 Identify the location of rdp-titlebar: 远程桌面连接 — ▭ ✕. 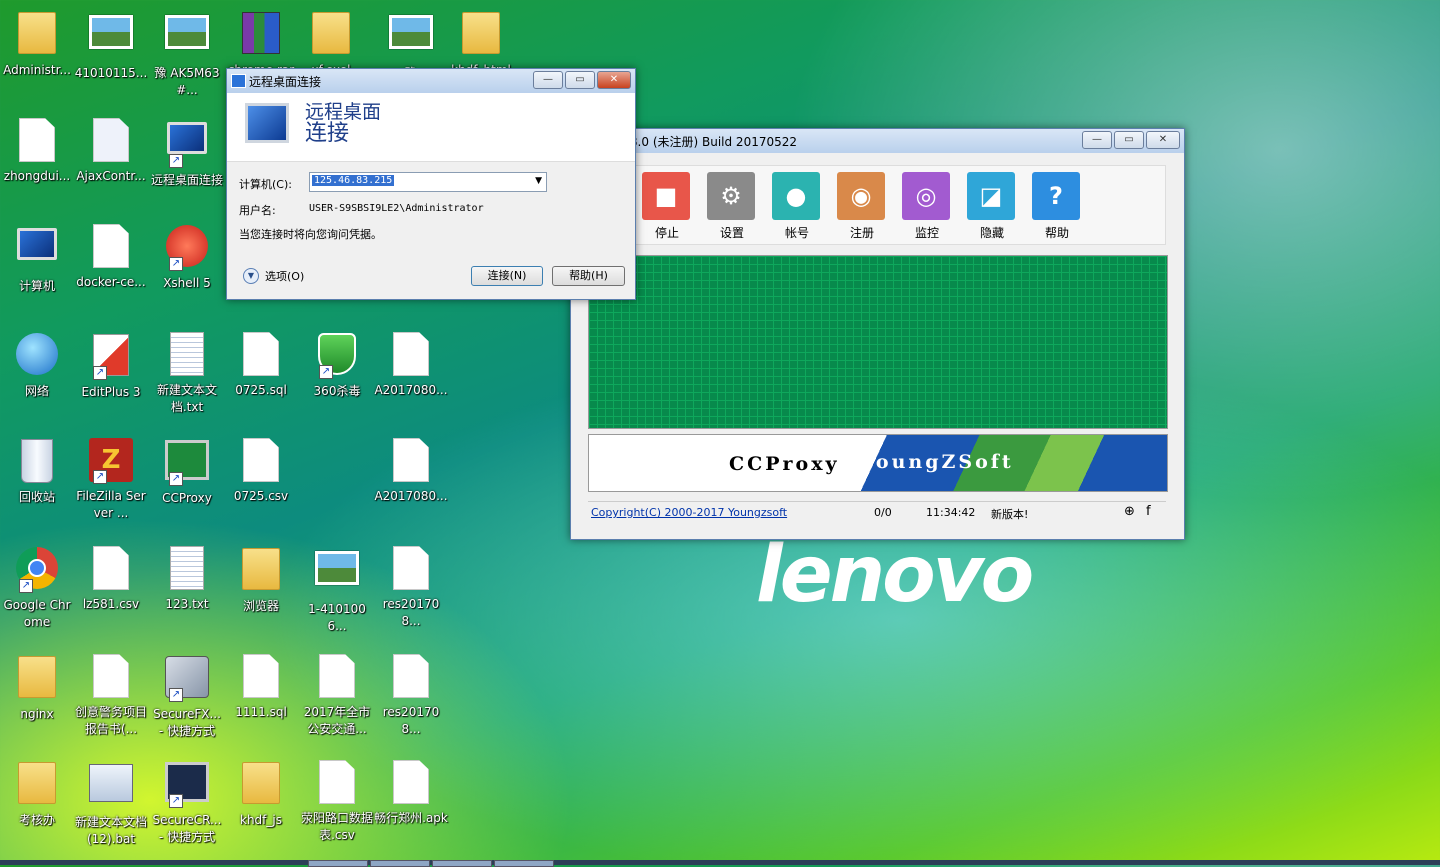
(431, 81).